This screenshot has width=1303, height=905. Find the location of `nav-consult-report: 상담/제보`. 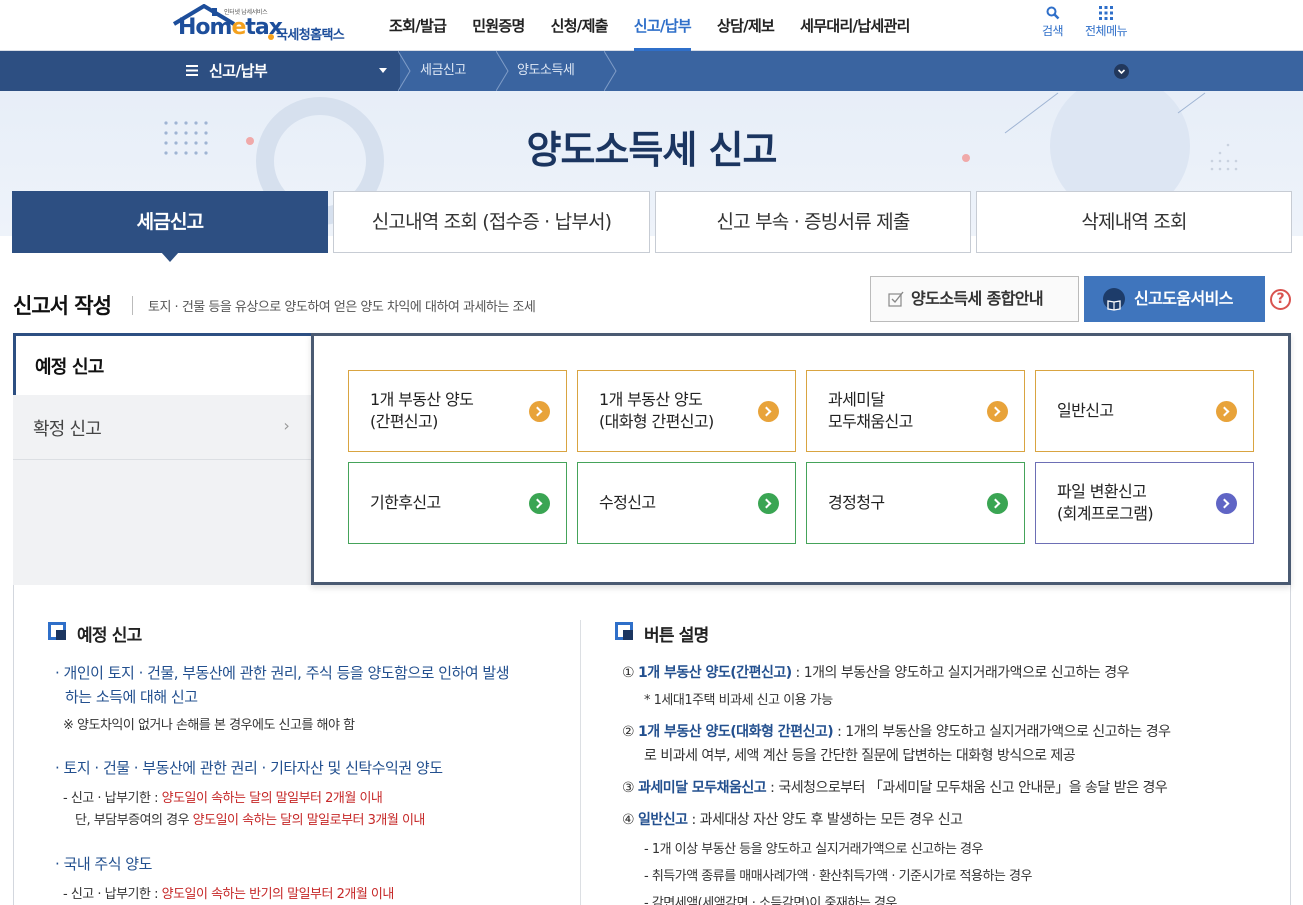

nav-consult-report: 상담/제보 is located at coordinates (745, 25).